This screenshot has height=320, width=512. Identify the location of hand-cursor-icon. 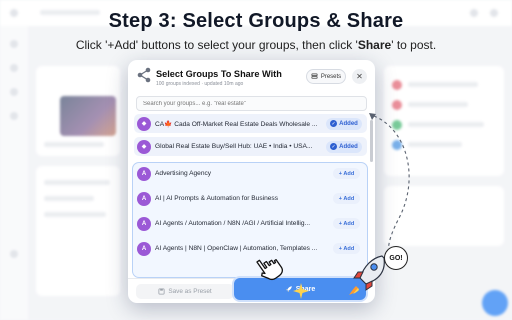
(270, 269).